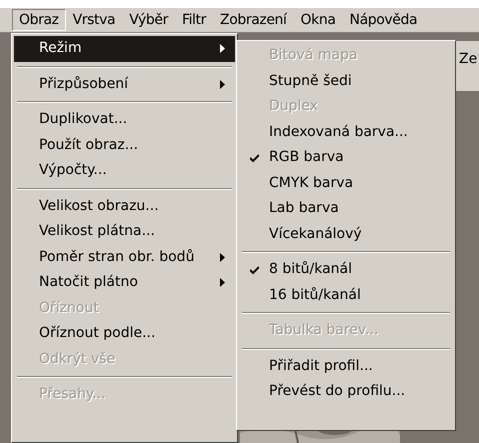 This screenshot has width=479, height=443. I want to click on menu-item: 16 bitů/kanál, so click(346, 295).